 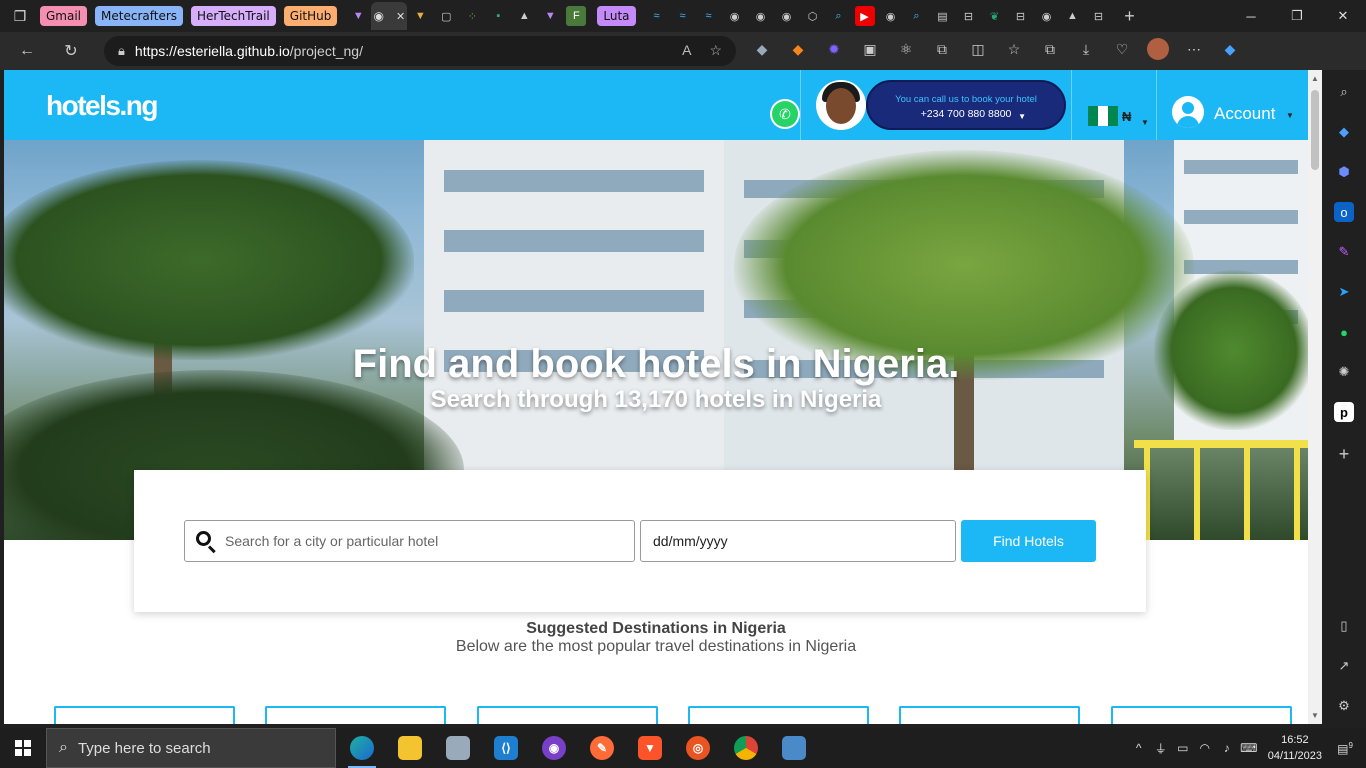 I want to click on refresh-icon: ↻, so click(x=71, y=51).